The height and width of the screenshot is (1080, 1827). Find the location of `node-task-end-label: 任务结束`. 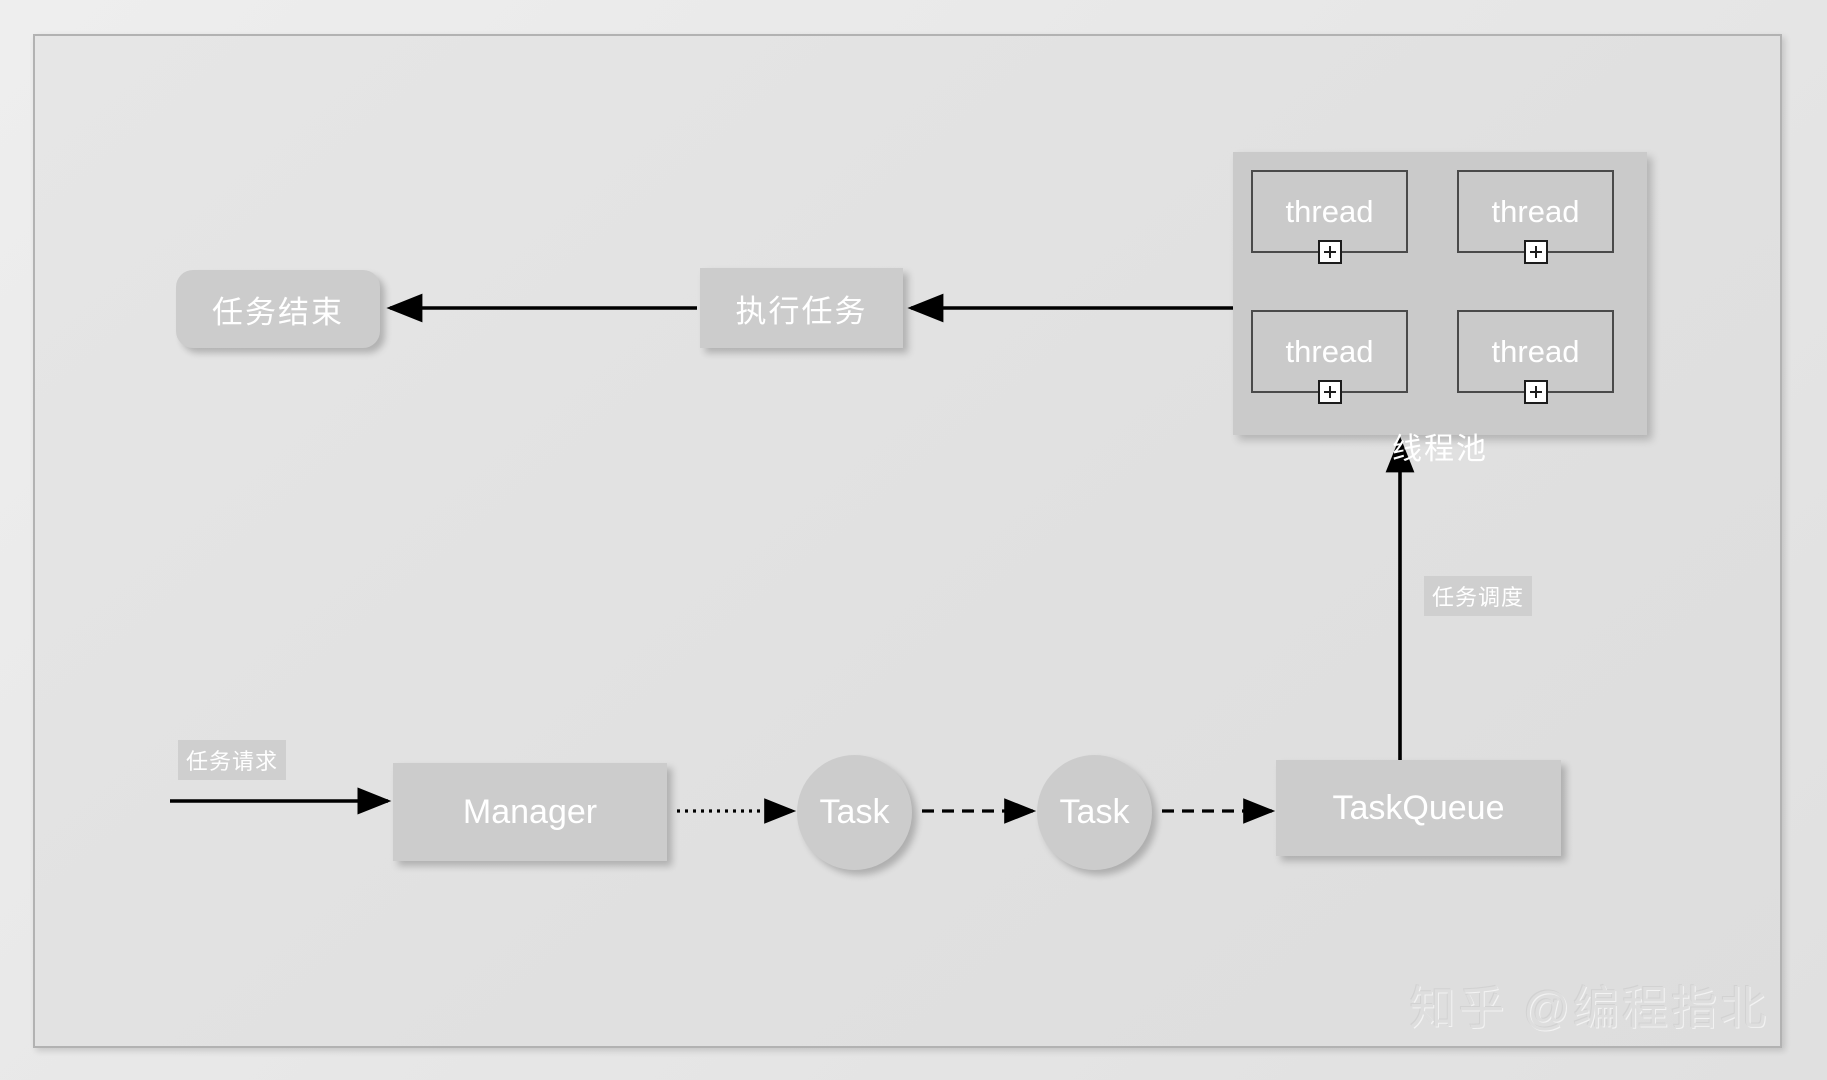

node-task-end-label: 任务结束 is located at coordinates (278, 312).